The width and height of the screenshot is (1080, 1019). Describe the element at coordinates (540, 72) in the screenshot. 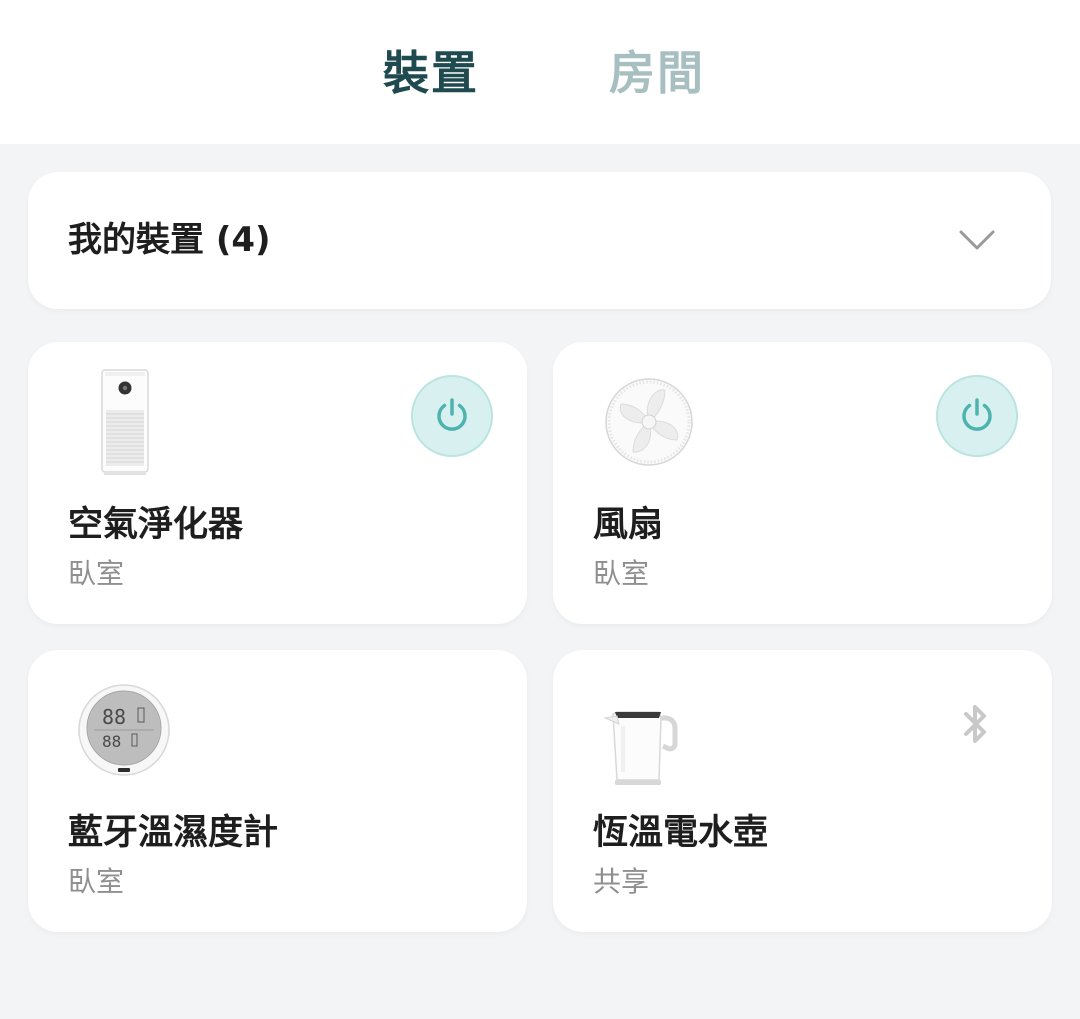

I see `top-tab-bar: 裝置 房間` at that location.